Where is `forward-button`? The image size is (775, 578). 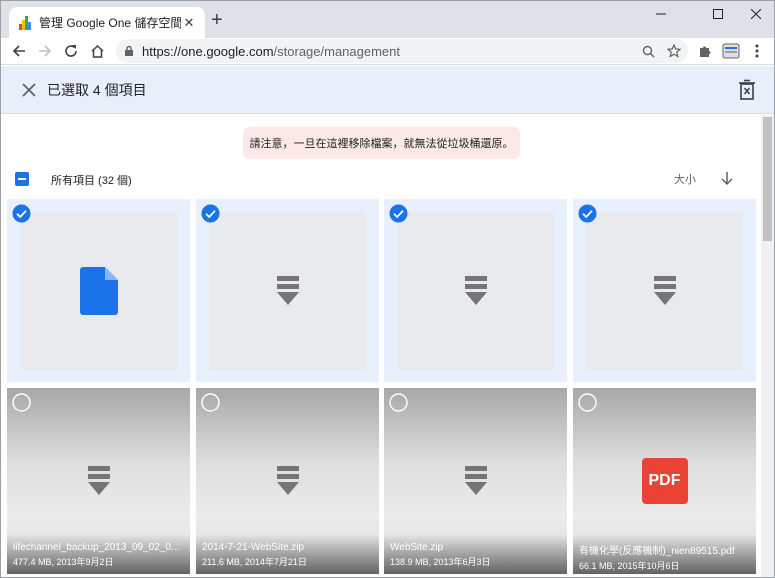 forward-button is located at coordinates (45, 51).